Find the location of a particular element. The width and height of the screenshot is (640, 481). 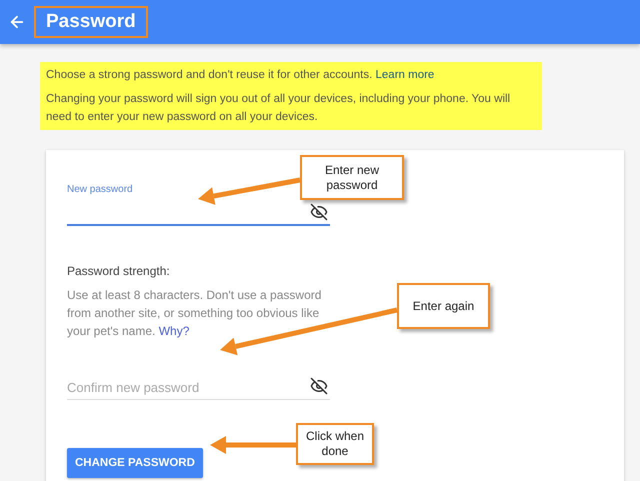

callout: Enter new password is located at coordinates (352, 177).